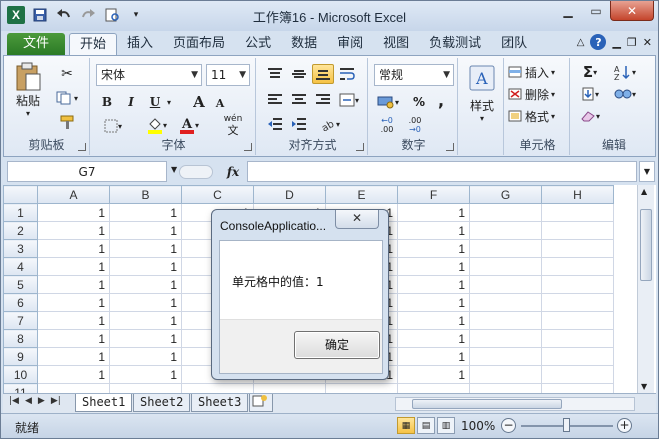 This screenshot has width=659, height=439. I want to click on wrap-text-icon, so click(347, 74).